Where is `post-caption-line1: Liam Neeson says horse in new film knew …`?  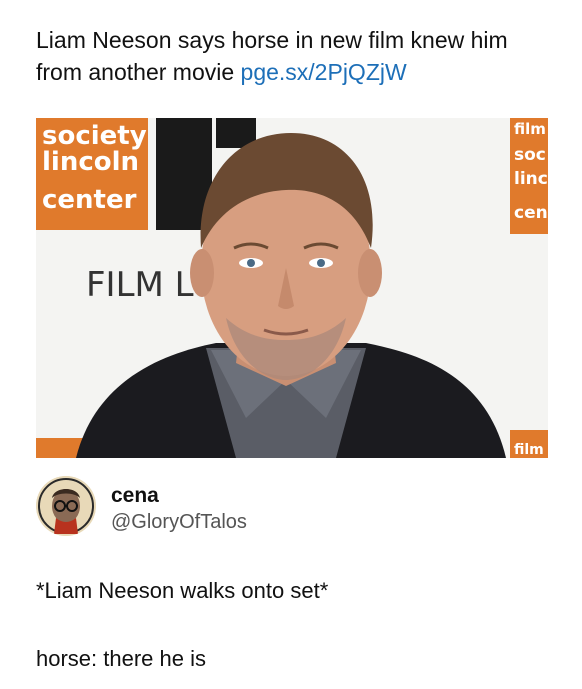 post-caption-line1: Liam Neeson says horse in new film knew … is located at coordinates (272, 40).